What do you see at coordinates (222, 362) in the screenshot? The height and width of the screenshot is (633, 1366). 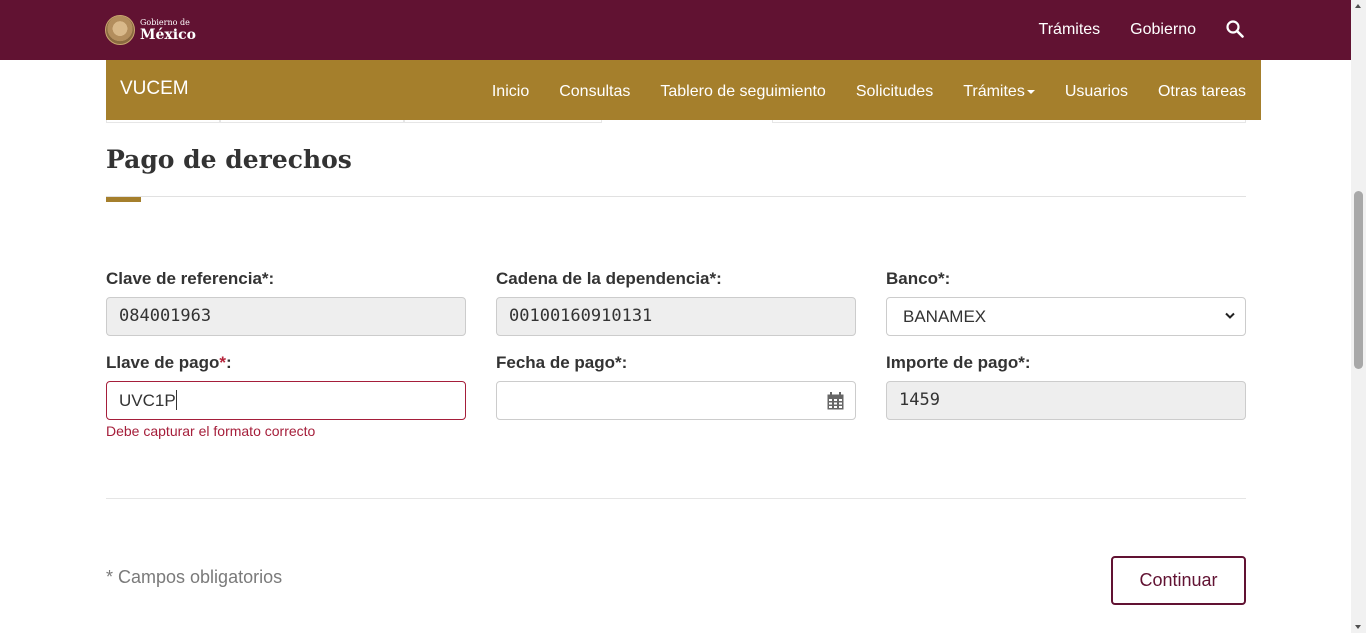 I see `required-asterisk: *` at bounding box center [222, 362].